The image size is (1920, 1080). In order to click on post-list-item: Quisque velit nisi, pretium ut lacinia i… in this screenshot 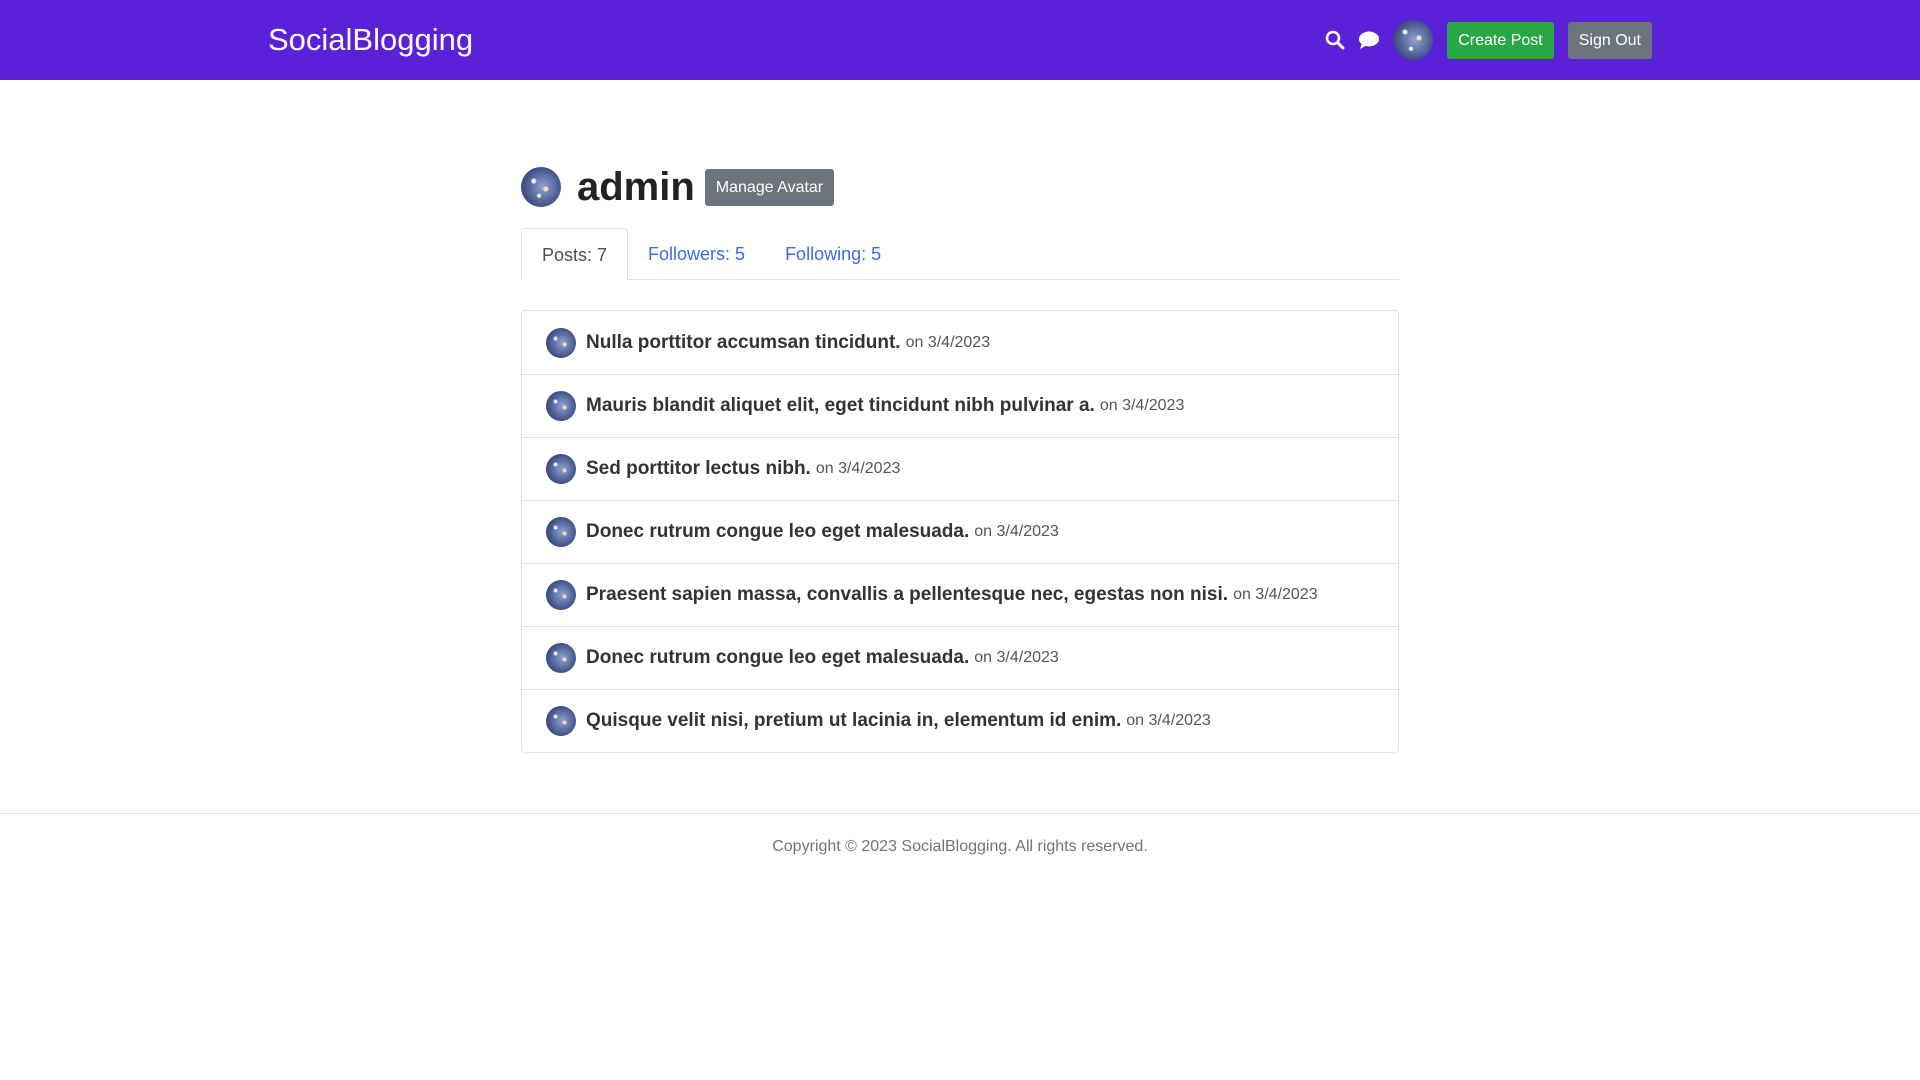, I will do `click(960, 720)`.